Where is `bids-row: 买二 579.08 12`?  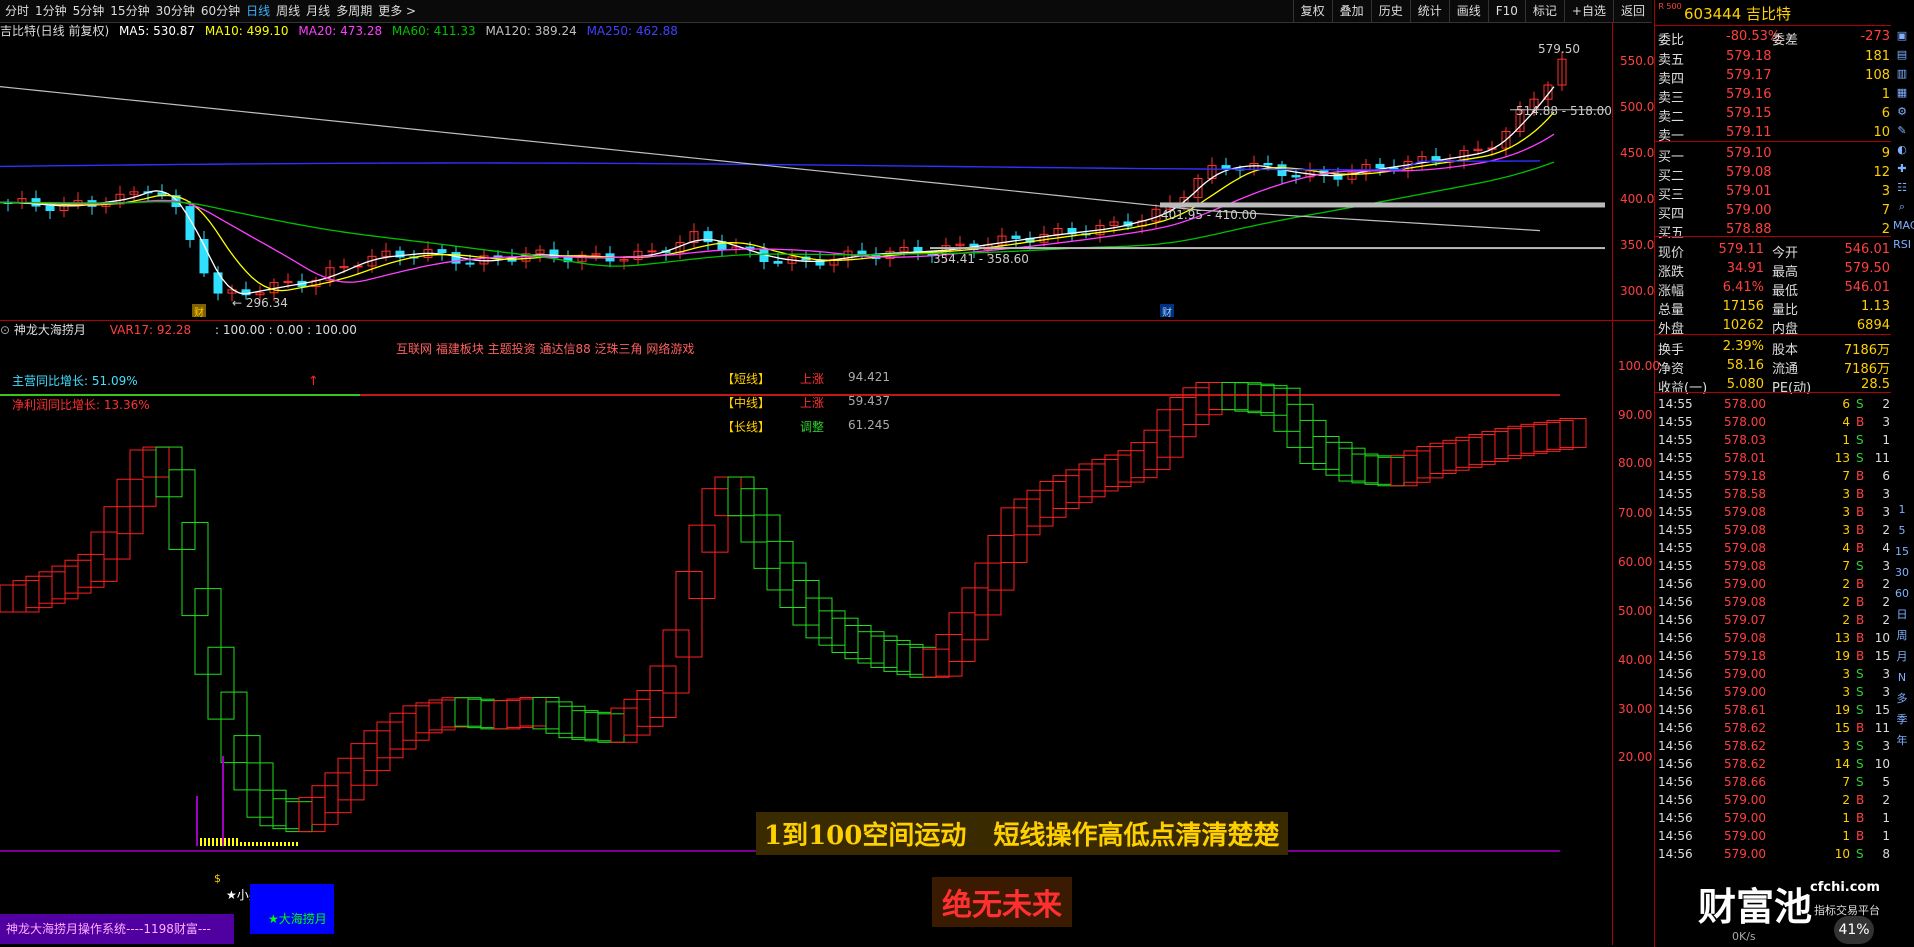 bids-row: 买二 579.08 12 is located at coordinates (1773, 174).